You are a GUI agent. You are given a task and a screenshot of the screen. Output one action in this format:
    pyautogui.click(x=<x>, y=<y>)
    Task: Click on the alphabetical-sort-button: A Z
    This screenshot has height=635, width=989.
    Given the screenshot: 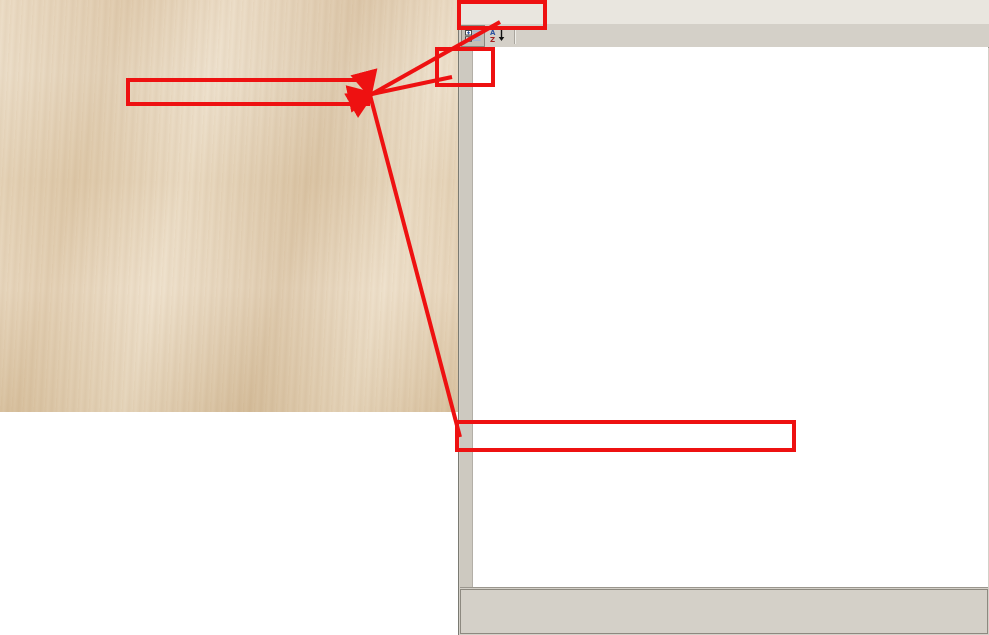 What is the action you would take?
    pyautogui.click(x=498, y=36)
    